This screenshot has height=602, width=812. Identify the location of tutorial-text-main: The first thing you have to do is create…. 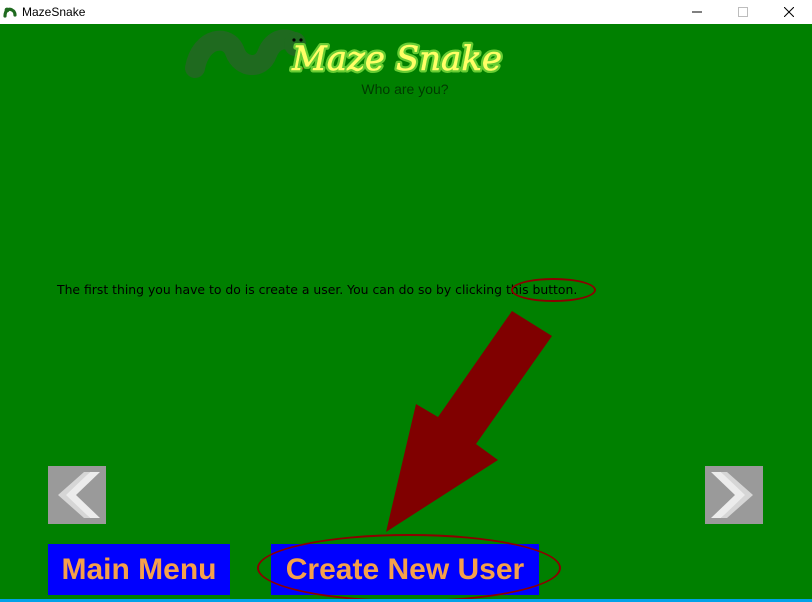
(281, 289).